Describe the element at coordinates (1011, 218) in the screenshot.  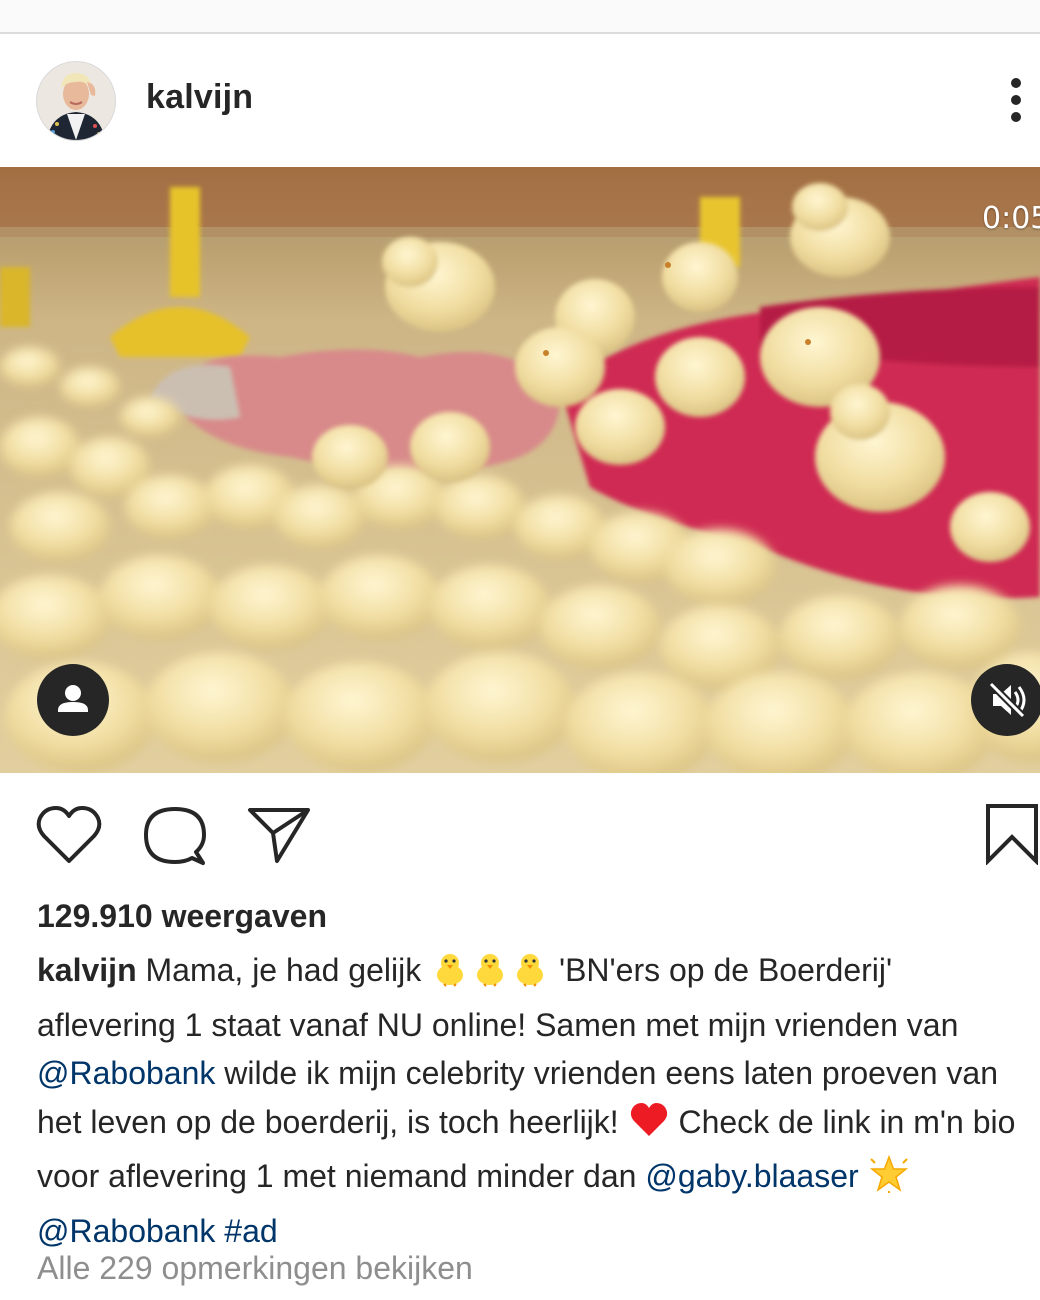
I see `video-timer: 0:05` at that location.